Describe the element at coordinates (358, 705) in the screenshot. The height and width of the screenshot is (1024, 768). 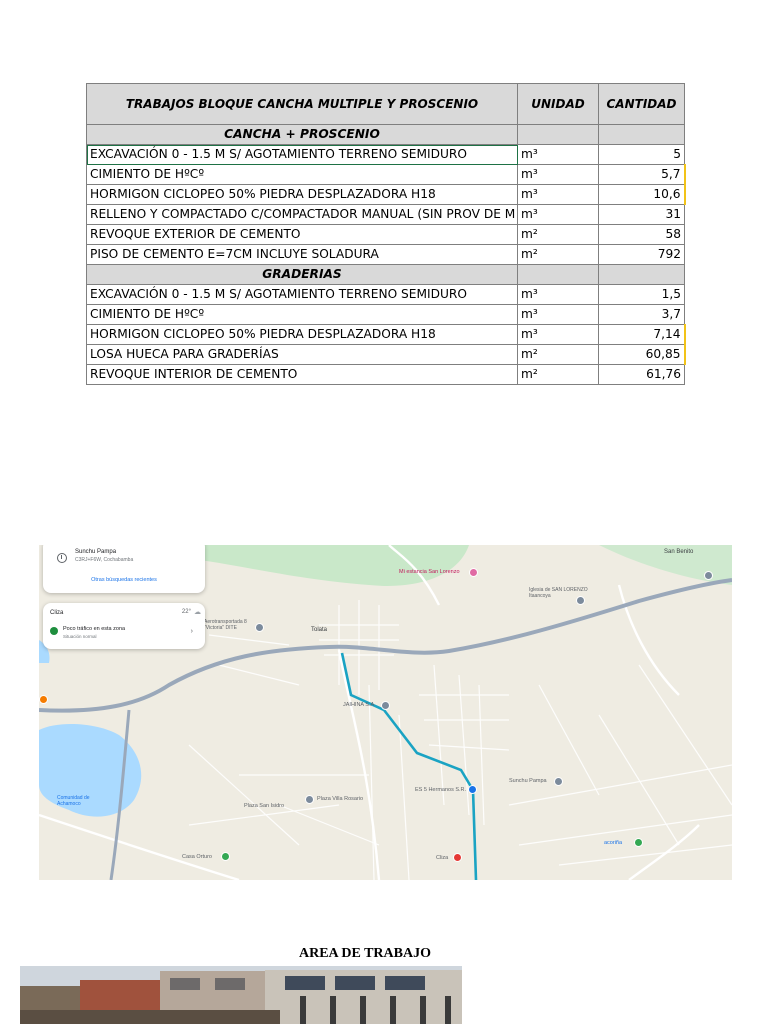
I see `label-jaihina: JAIHINA S.A` at that location.